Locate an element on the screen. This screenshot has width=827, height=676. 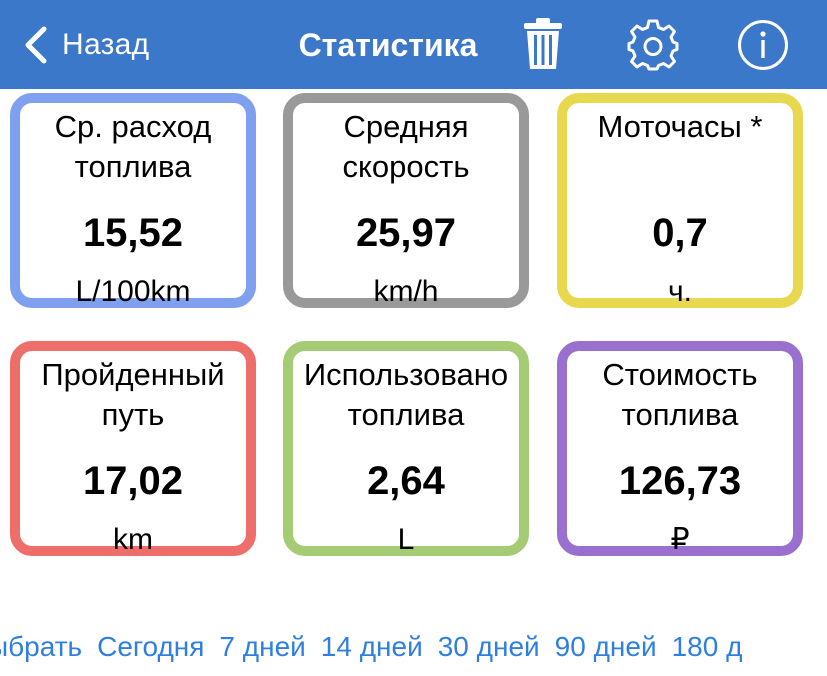
period-custom: ыбрать is located at coordinates (41, 647).